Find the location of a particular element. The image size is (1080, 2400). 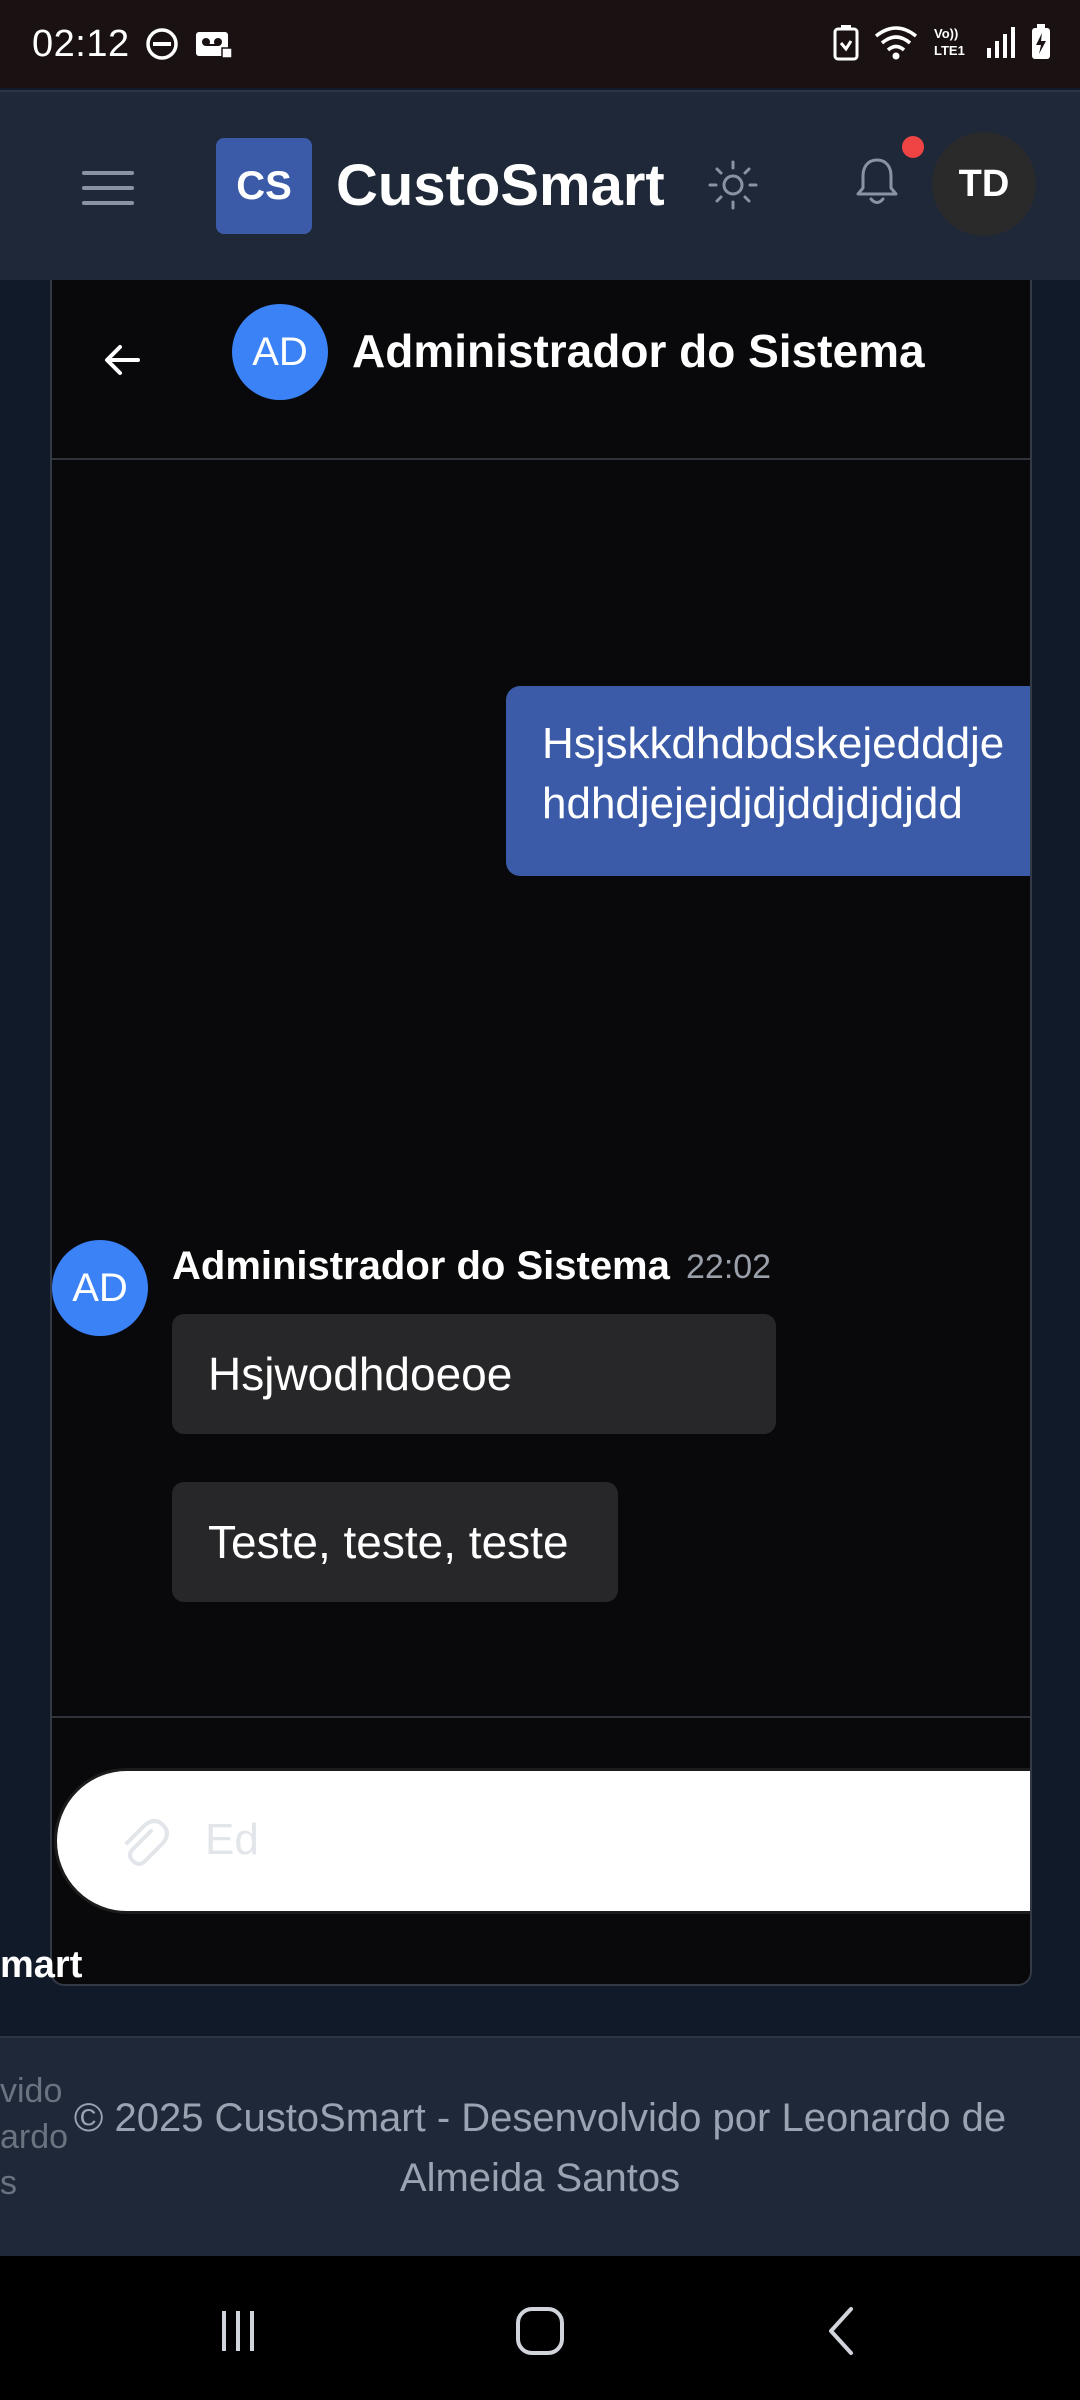

notification-badge is located at coordinates (913, 147).